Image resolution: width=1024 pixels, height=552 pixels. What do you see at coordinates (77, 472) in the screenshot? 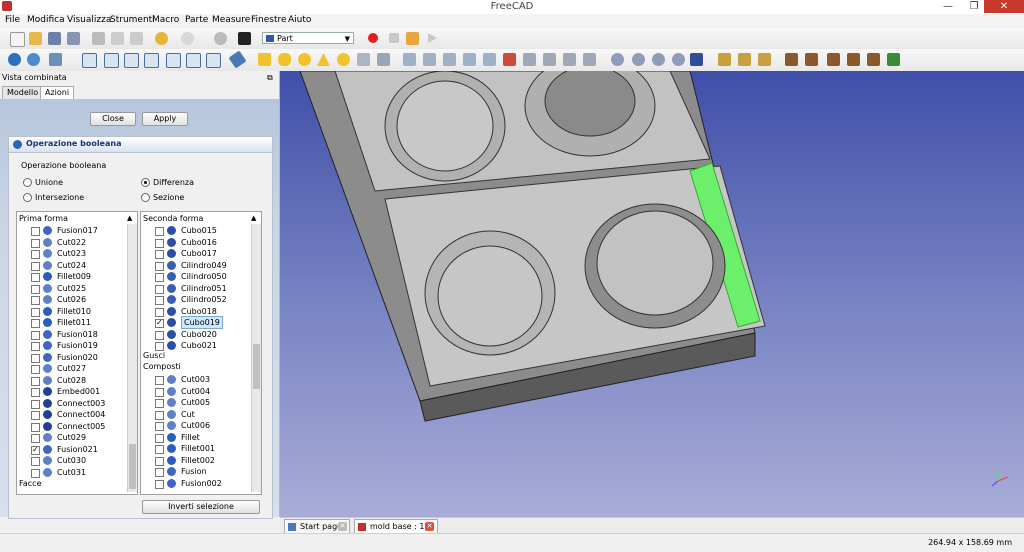
I see `list-item: Cut031` at bounding box center [77, 472].